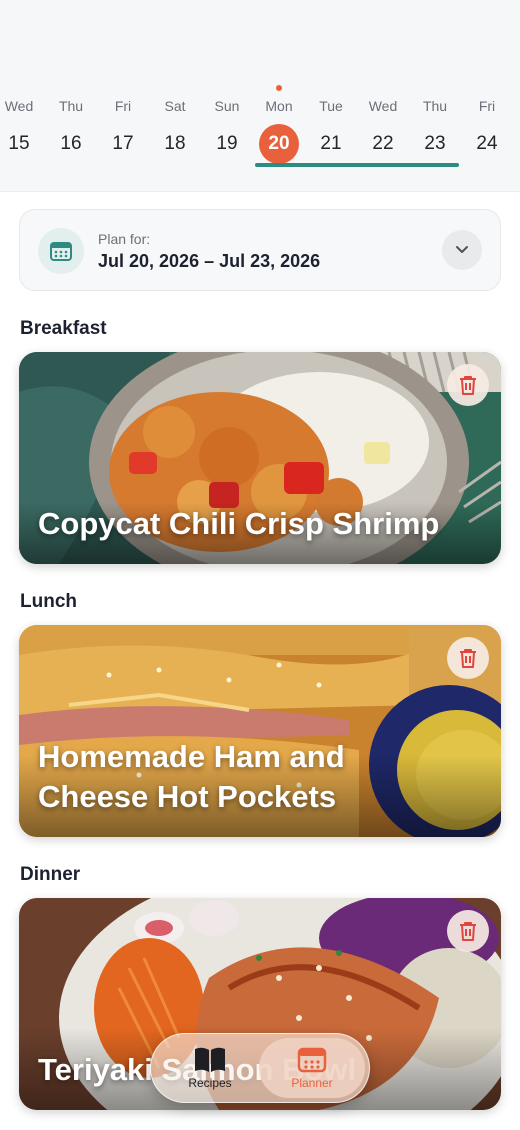 The image size is (520, 1130). I want to click on tab-planner: Planner, so click(312, 1068).